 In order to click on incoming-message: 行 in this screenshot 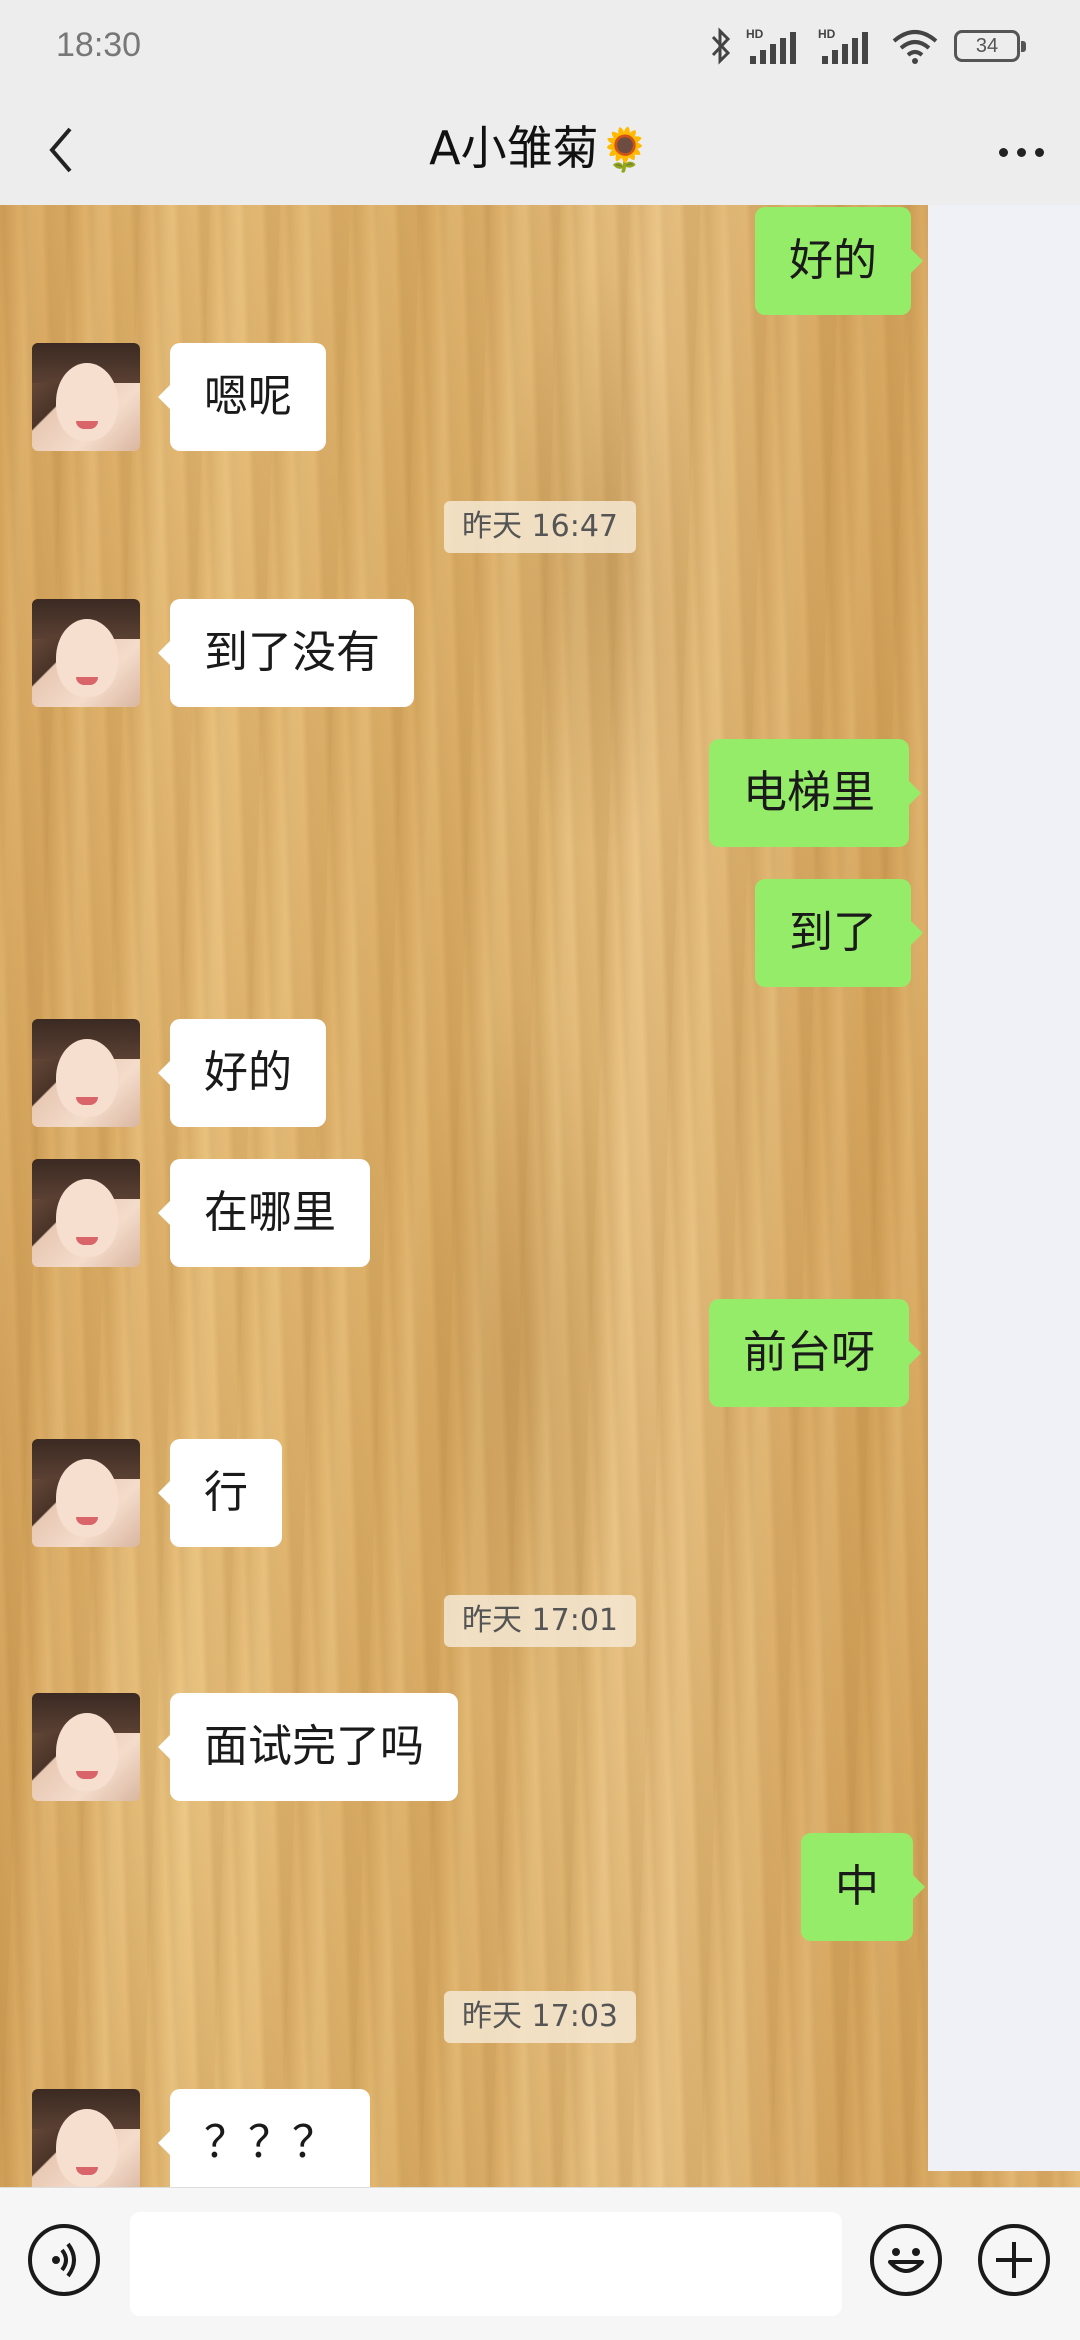, I will do `click(220, 1493)`.